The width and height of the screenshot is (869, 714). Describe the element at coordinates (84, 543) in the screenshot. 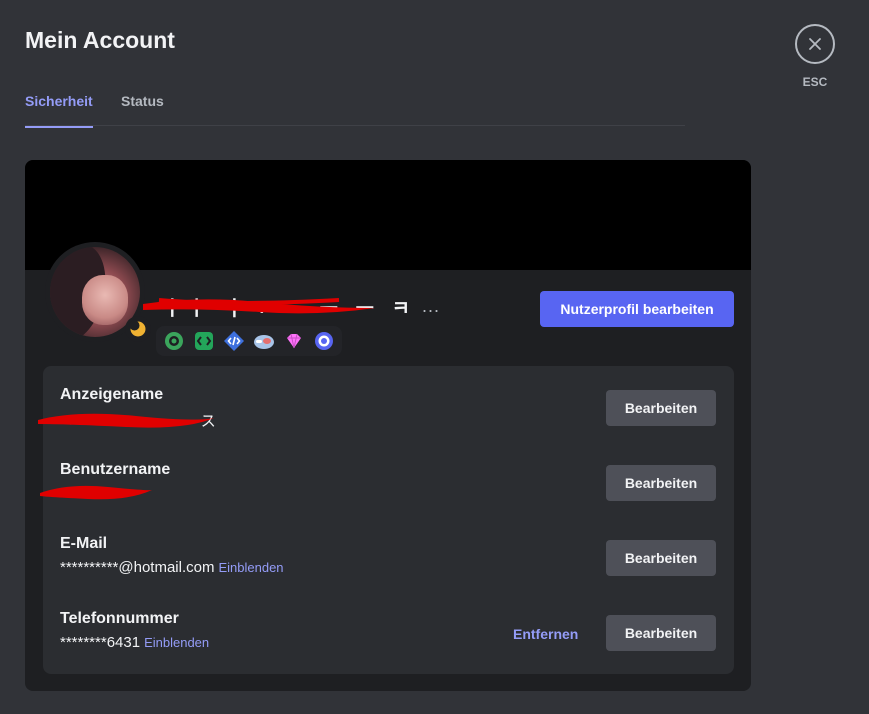

I see `email-label: E-Mail` at that location.